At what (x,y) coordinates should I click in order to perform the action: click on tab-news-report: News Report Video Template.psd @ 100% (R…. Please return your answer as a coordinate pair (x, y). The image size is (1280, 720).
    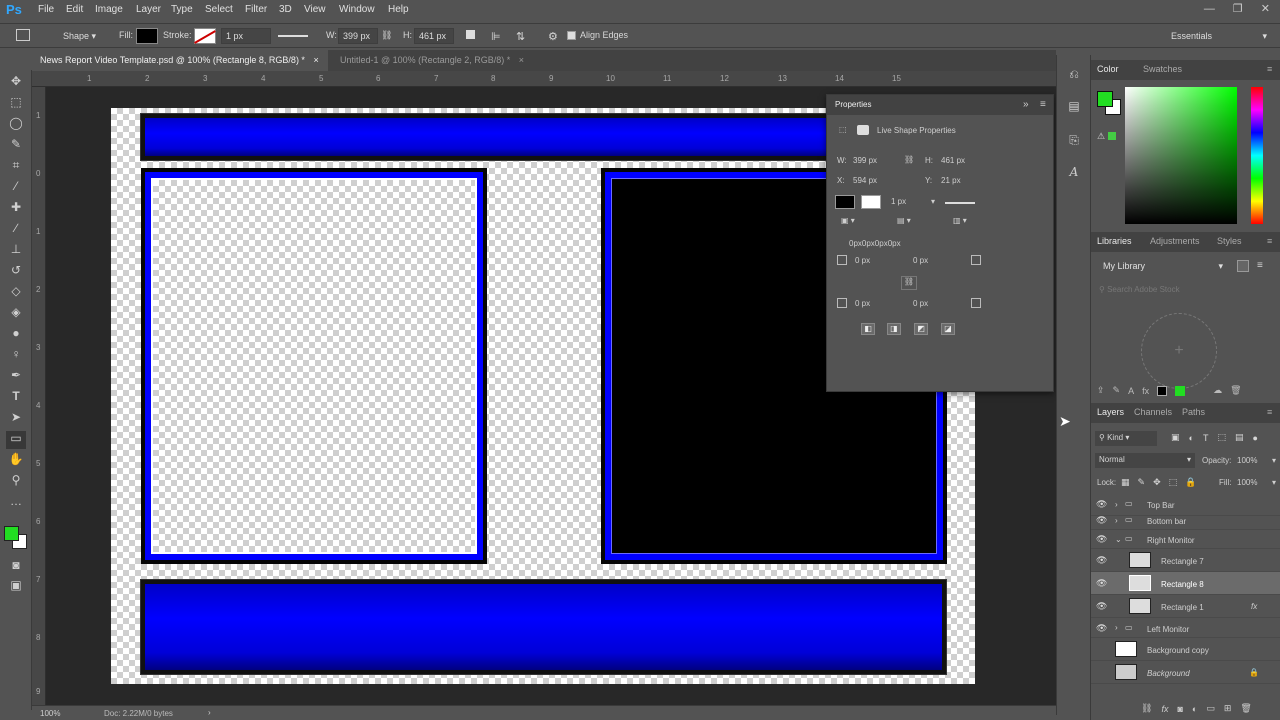
    Looking at the image, I should click on (180, 60).